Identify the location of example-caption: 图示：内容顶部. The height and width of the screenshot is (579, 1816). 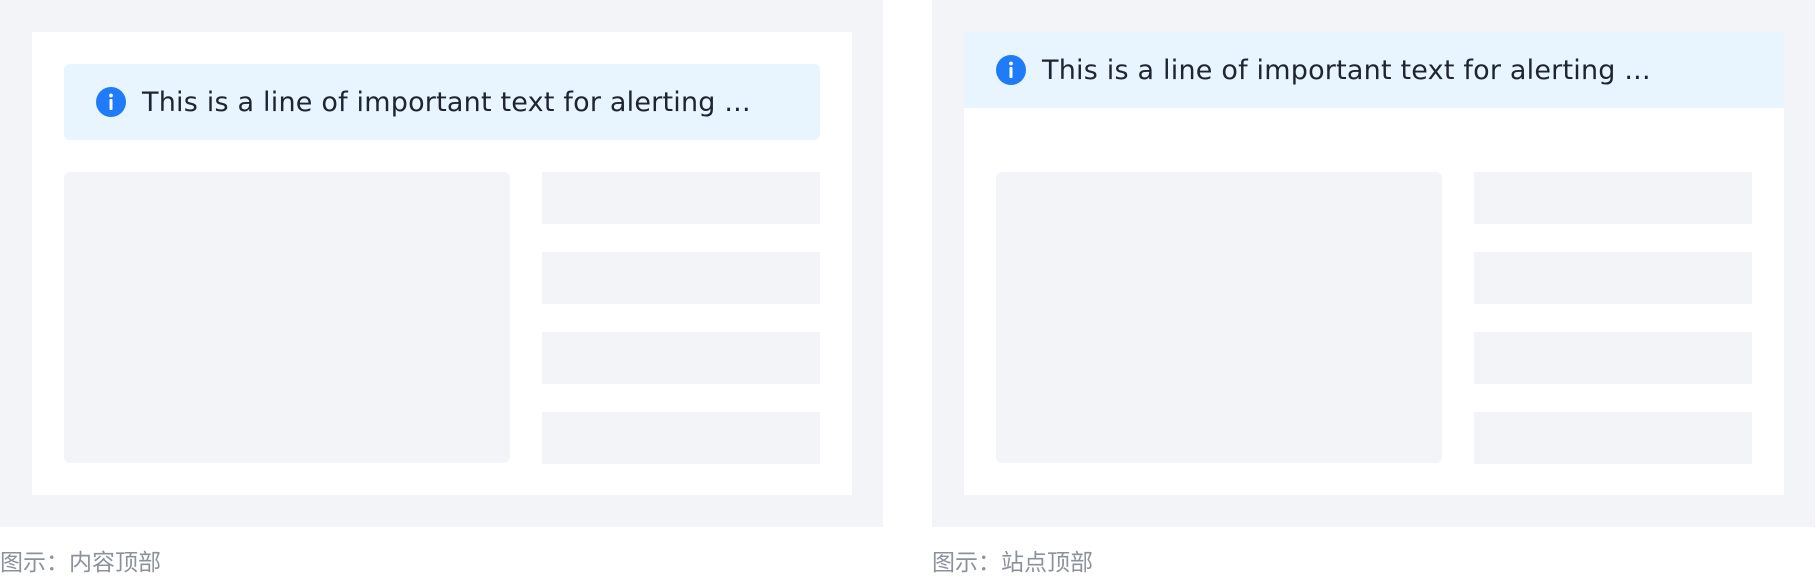
(80, 563).